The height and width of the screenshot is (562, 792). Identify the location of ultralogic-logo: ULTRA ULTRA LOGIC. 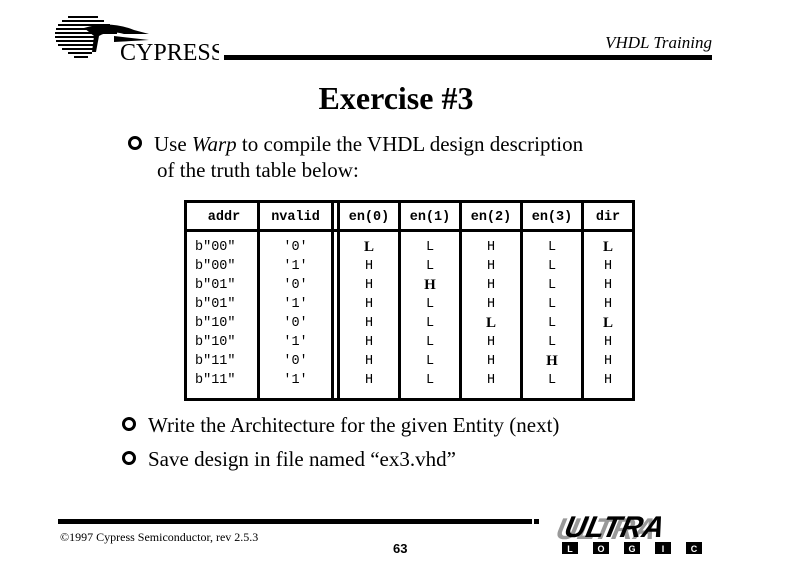
(634, 533).